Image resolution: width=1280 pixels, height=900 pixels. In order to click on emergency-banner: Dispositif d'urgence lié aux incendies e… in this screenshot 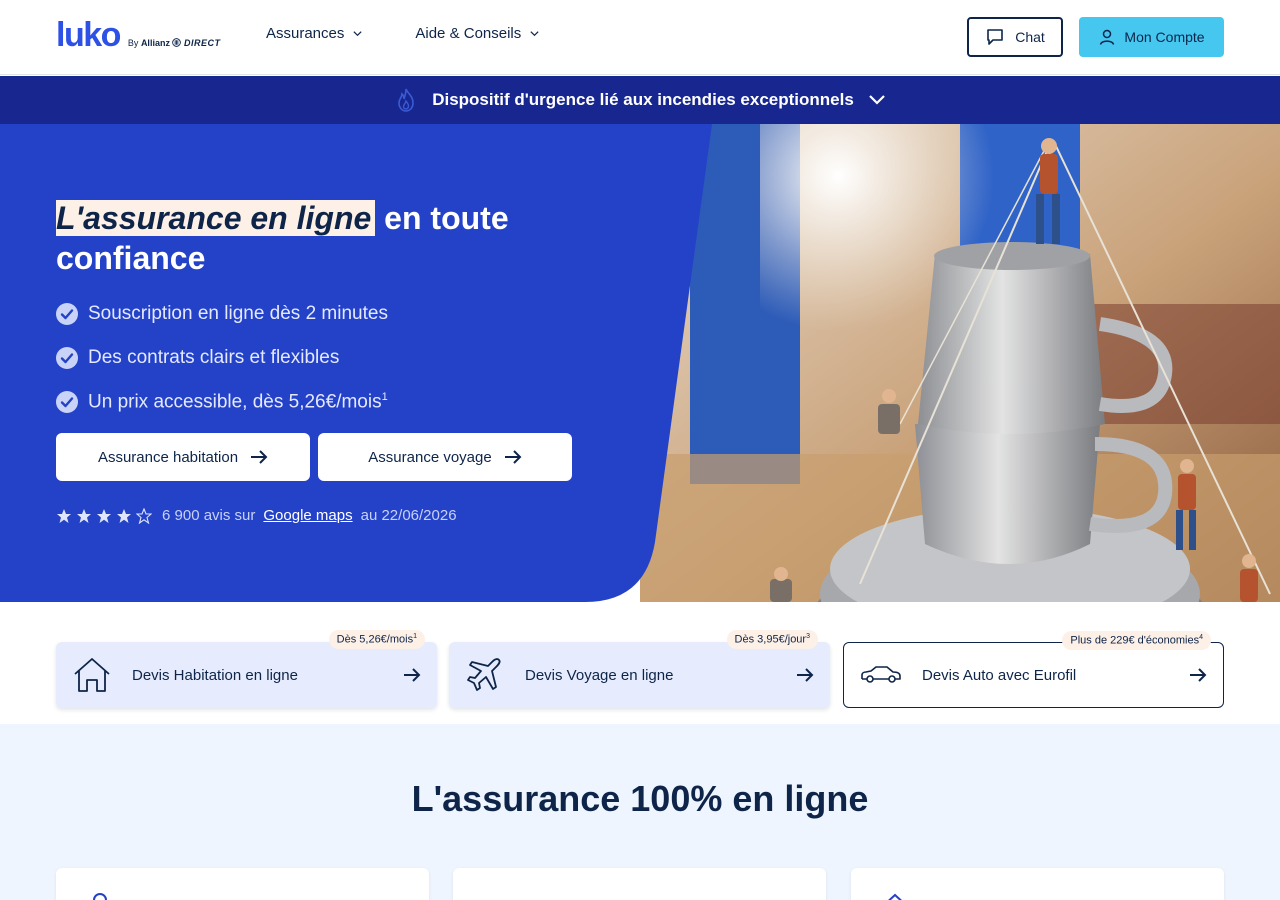, I will do `click(640, 100)`.